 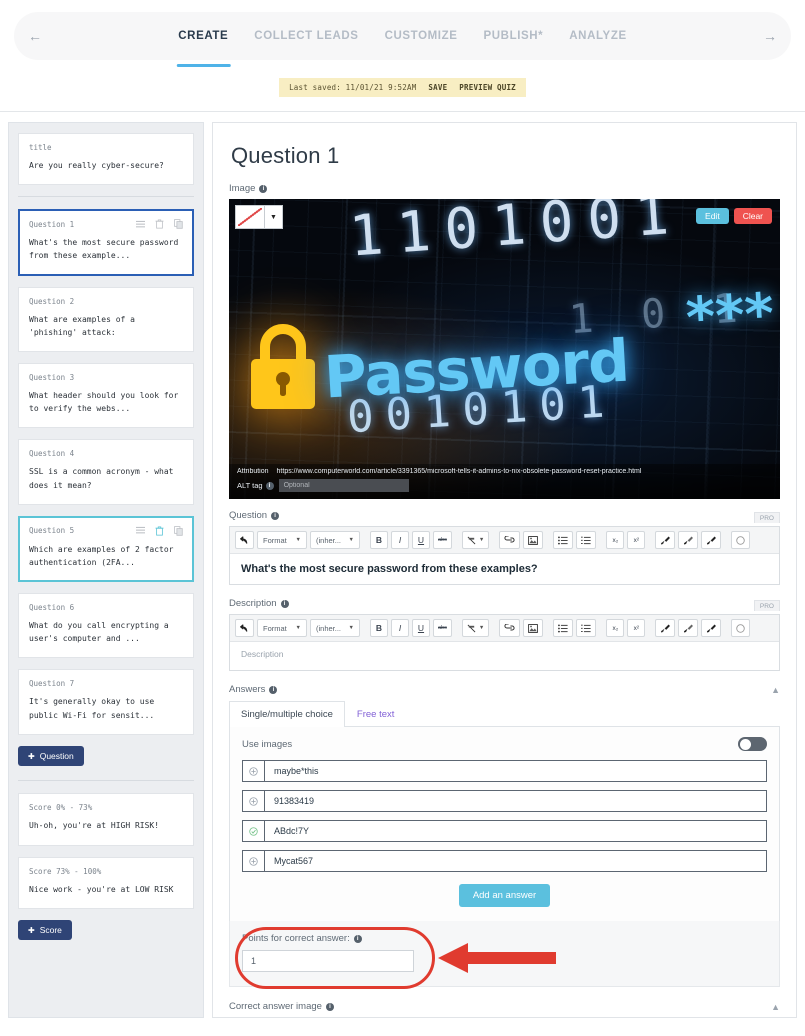 What do you see at coordinates (51, 756) in the screenshot?
I see `add-question-button: ✚ Question` at bounding box center [51, 756].